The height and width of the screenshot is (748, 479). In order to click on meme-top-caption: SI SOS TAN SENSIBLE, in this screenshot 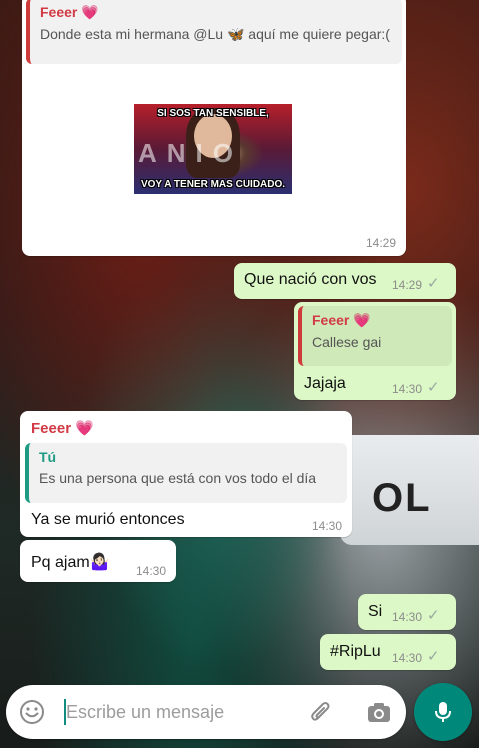, I will do `click(213, 113)`.